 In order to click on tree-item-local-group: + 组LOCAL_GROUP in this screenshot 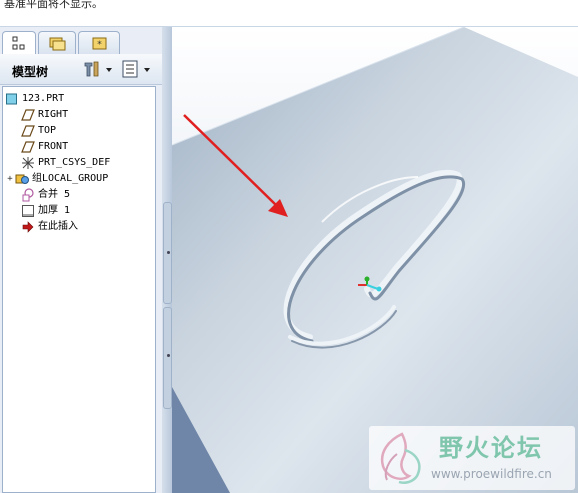, I will do `click(56, 179)`.